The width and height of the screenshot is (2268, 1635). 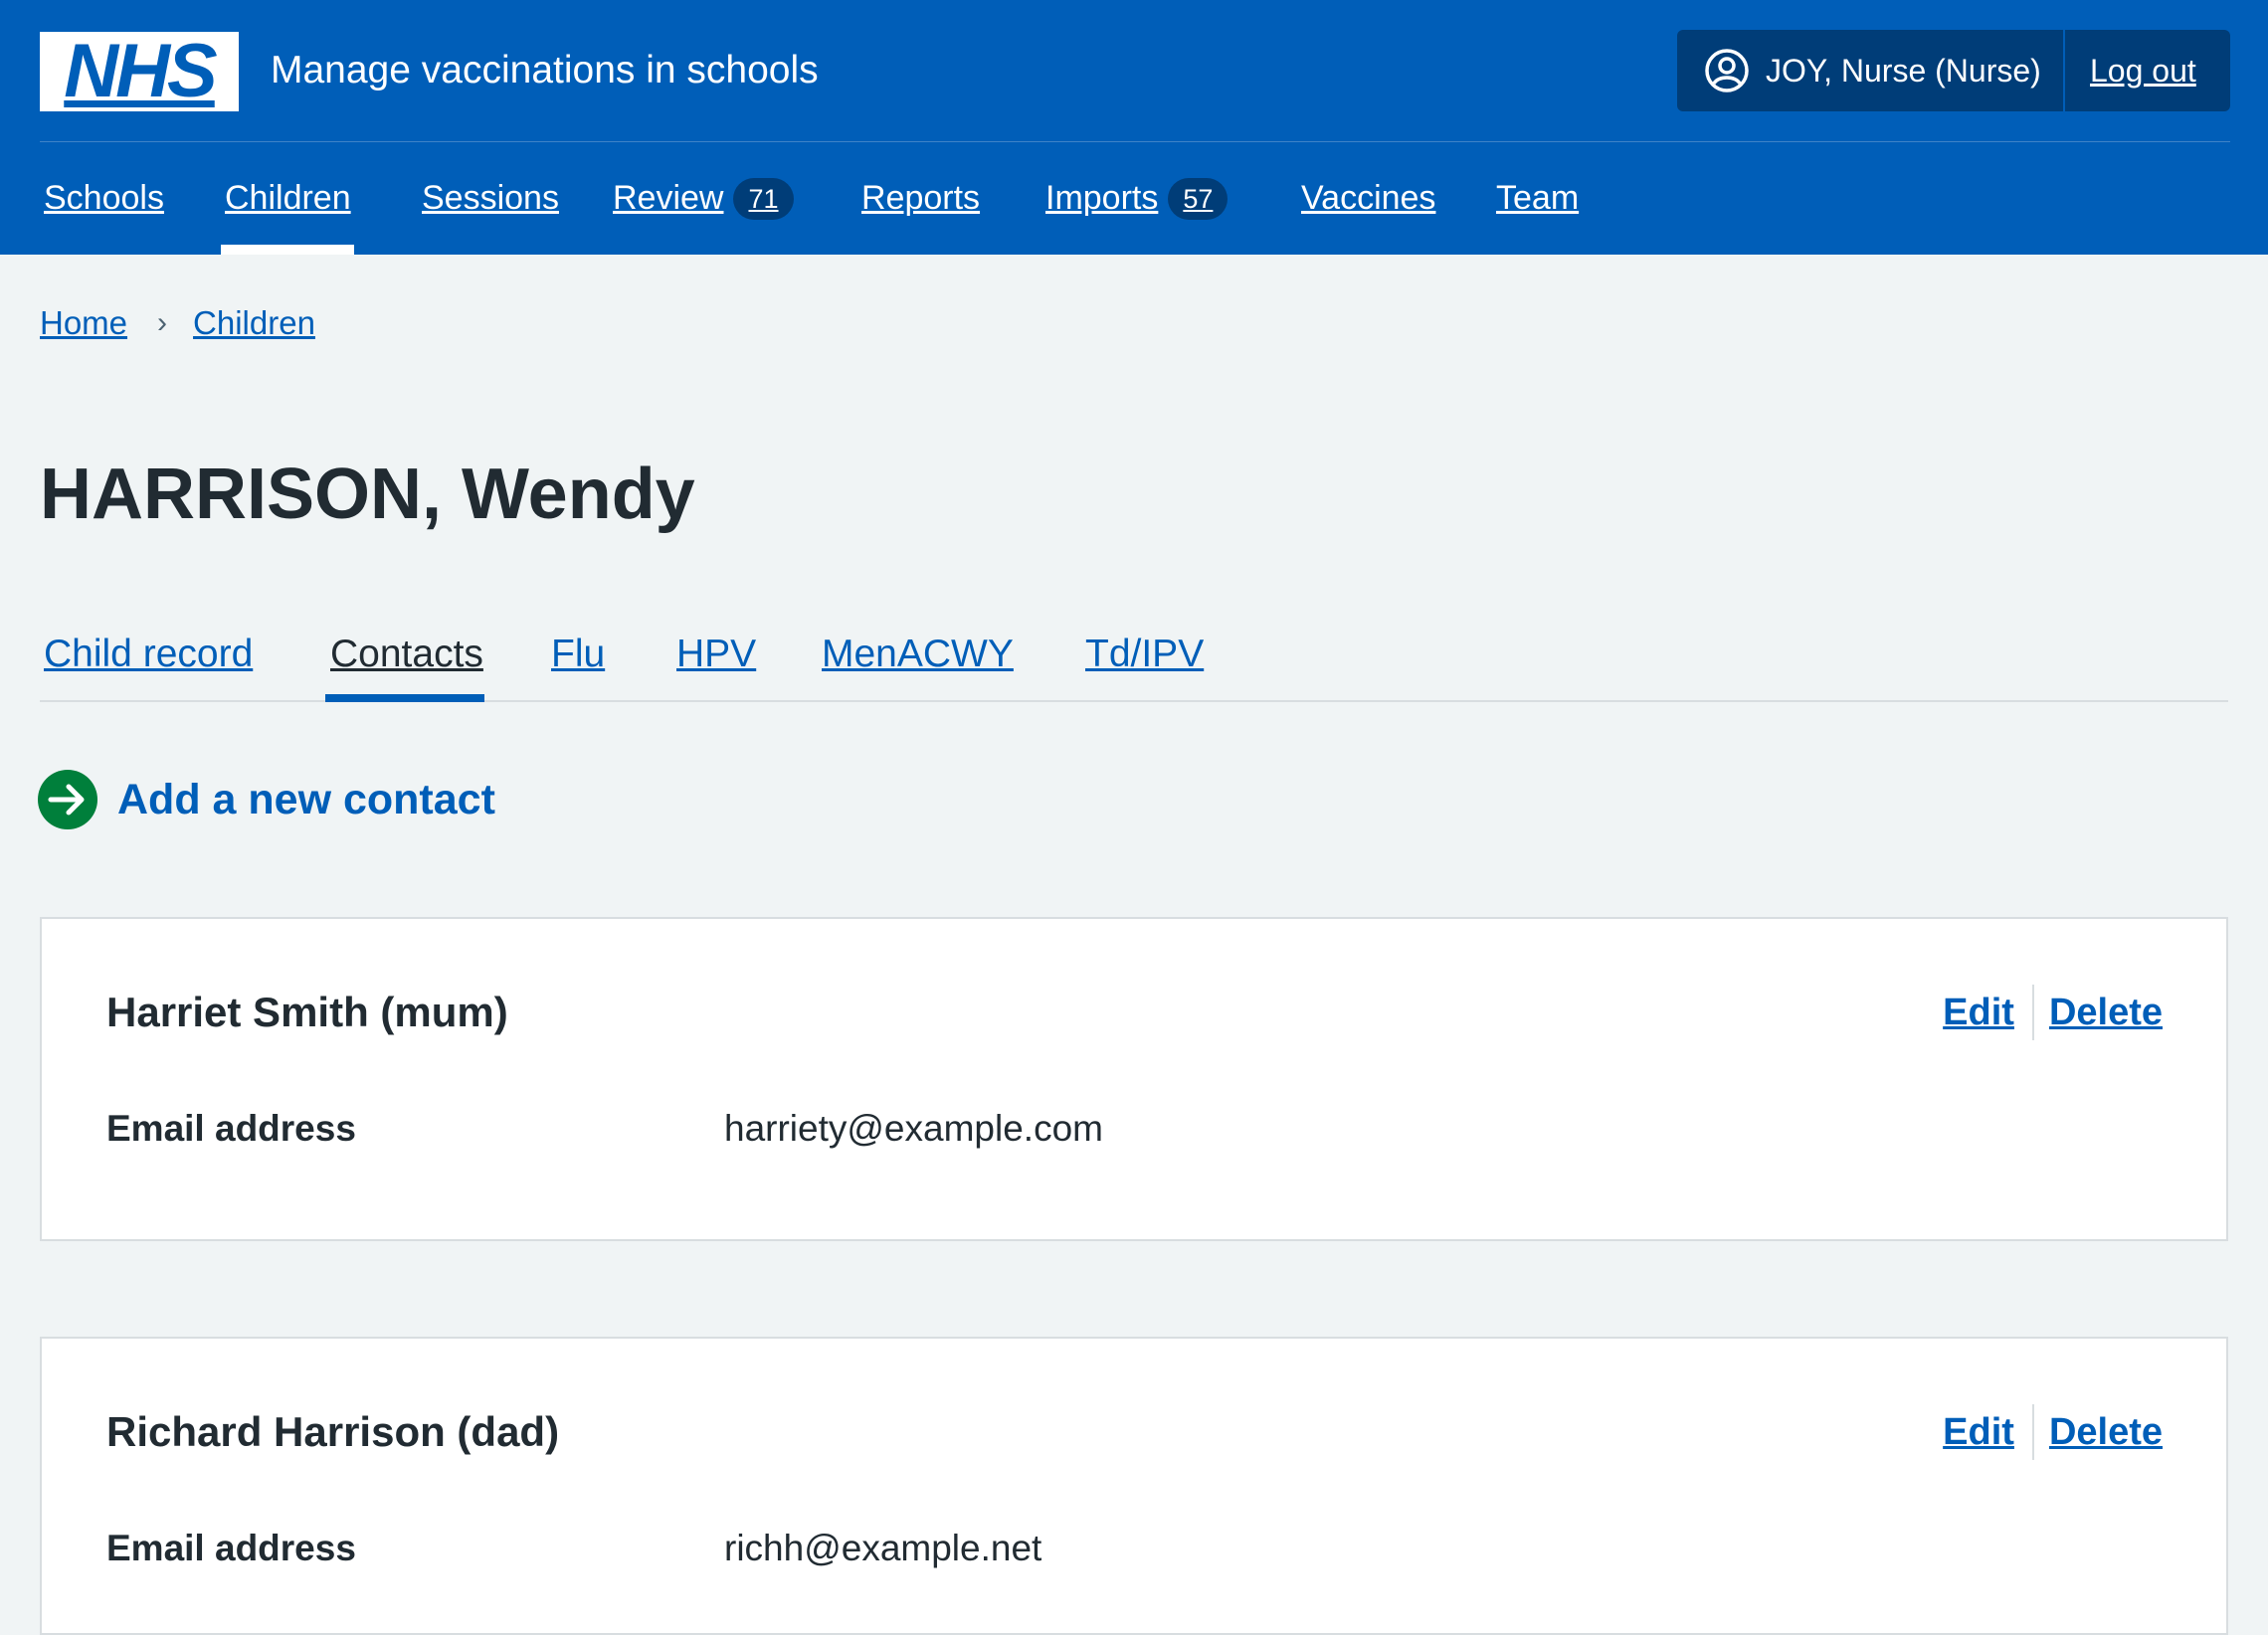 I want to click on account-user-label: JOY, Nurse (Nurse), so click(x=1903, y=71).